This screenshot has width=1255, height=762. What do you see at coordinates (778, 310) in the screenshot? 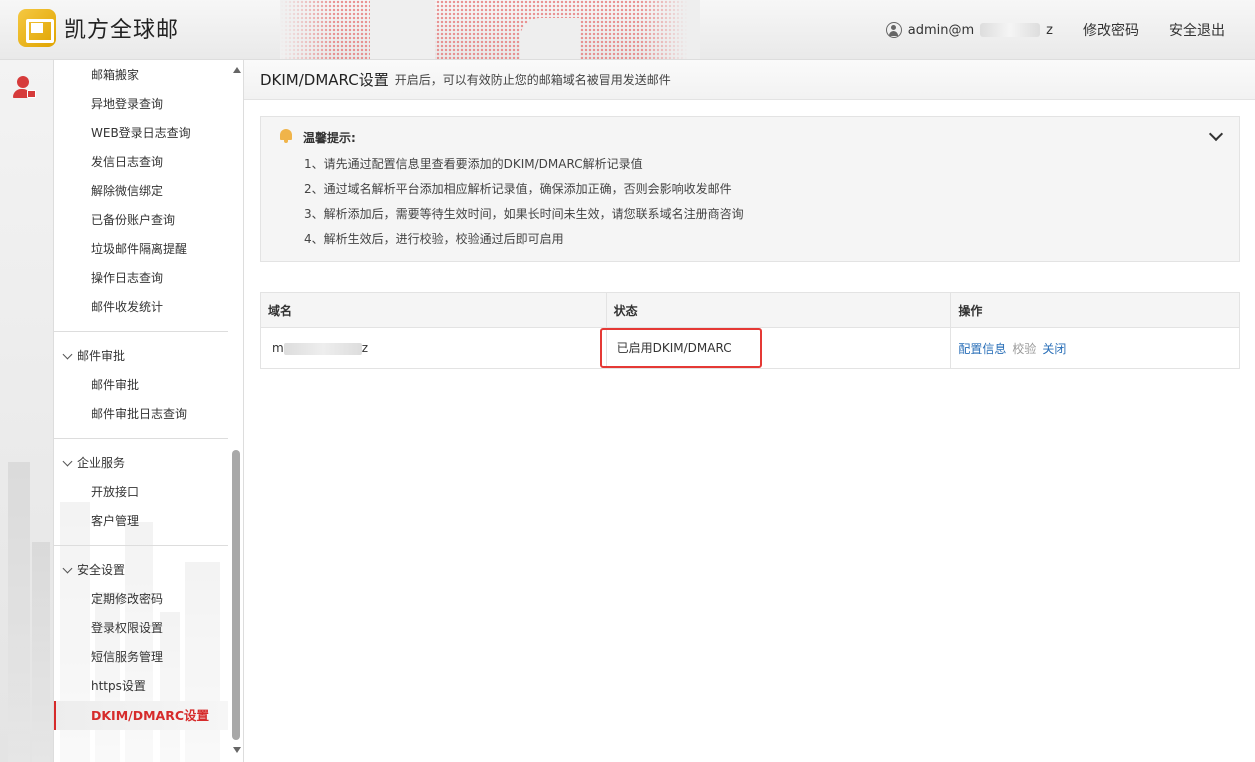
I see `column-header-status: 状态` at bounding box center [778, 310].